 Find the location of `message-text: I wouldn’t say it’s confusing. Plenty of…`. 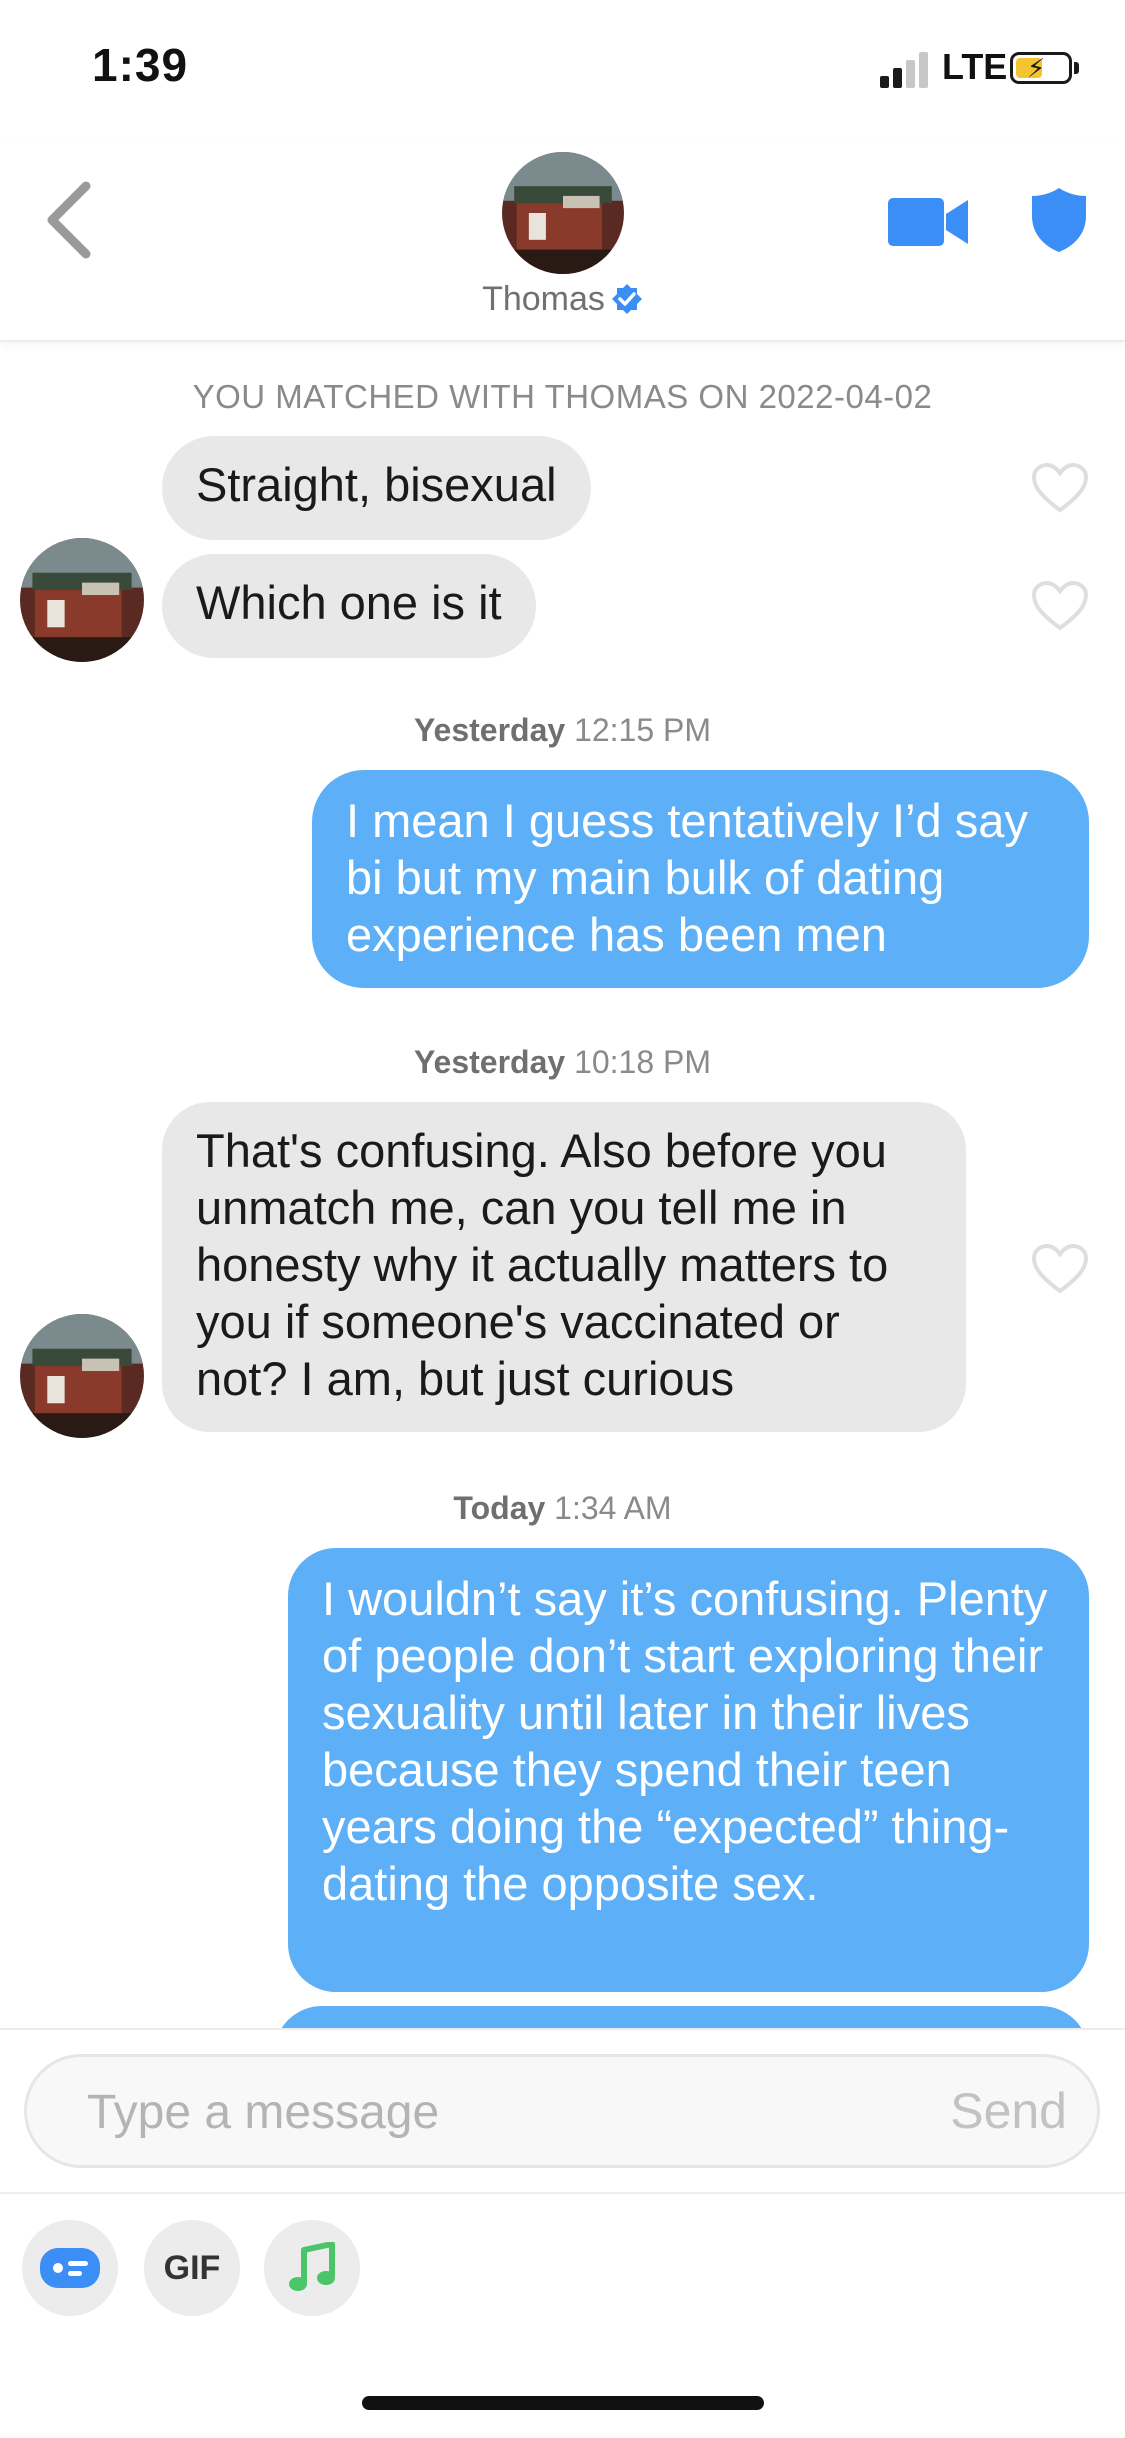

message-text: I wouldn’t say it’s confusing. Plenty of… is located at coordinates (685, 1741).